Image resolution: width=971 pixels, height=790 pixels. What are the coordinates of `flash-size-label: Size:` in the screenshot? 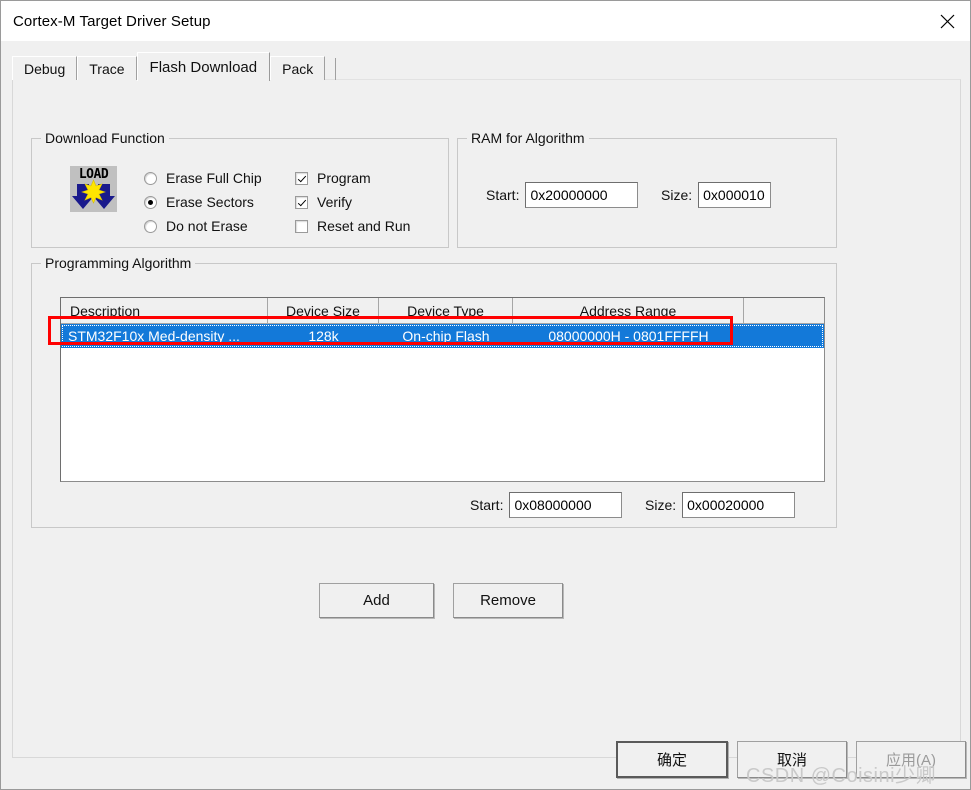 It's located at (661, 505).